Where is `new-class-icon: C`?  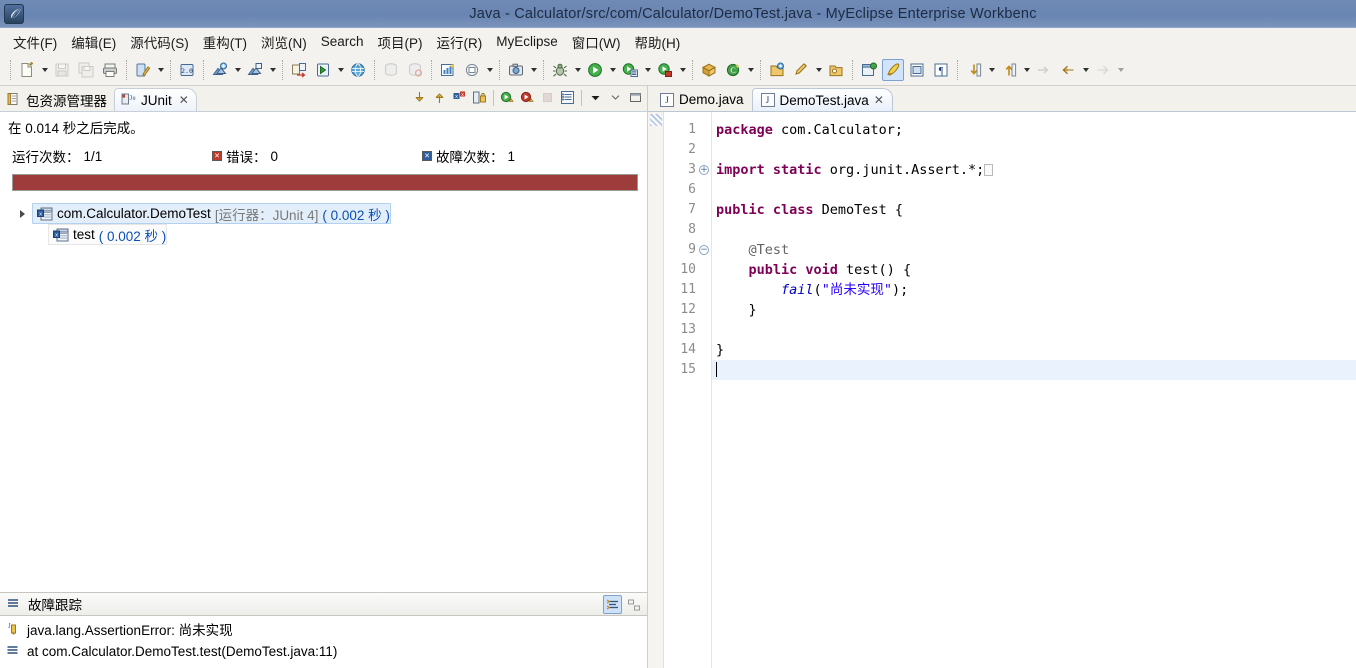 new-class-icon: C is located at coordinates (733, 70).